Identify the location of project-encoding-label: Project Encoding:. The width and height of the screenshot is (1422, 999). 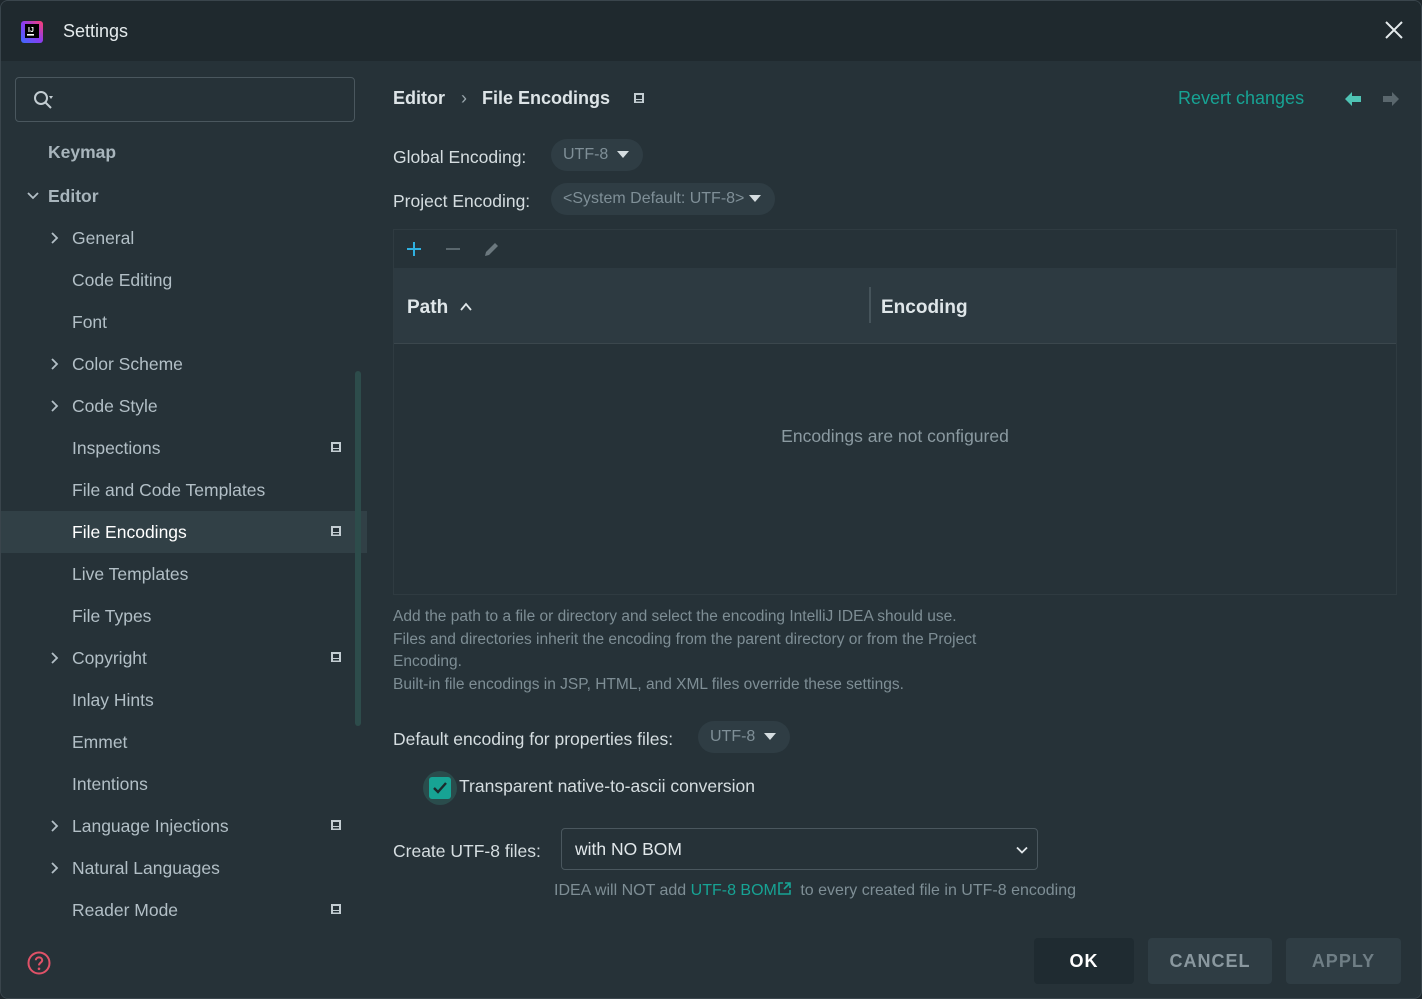
(462, 201).